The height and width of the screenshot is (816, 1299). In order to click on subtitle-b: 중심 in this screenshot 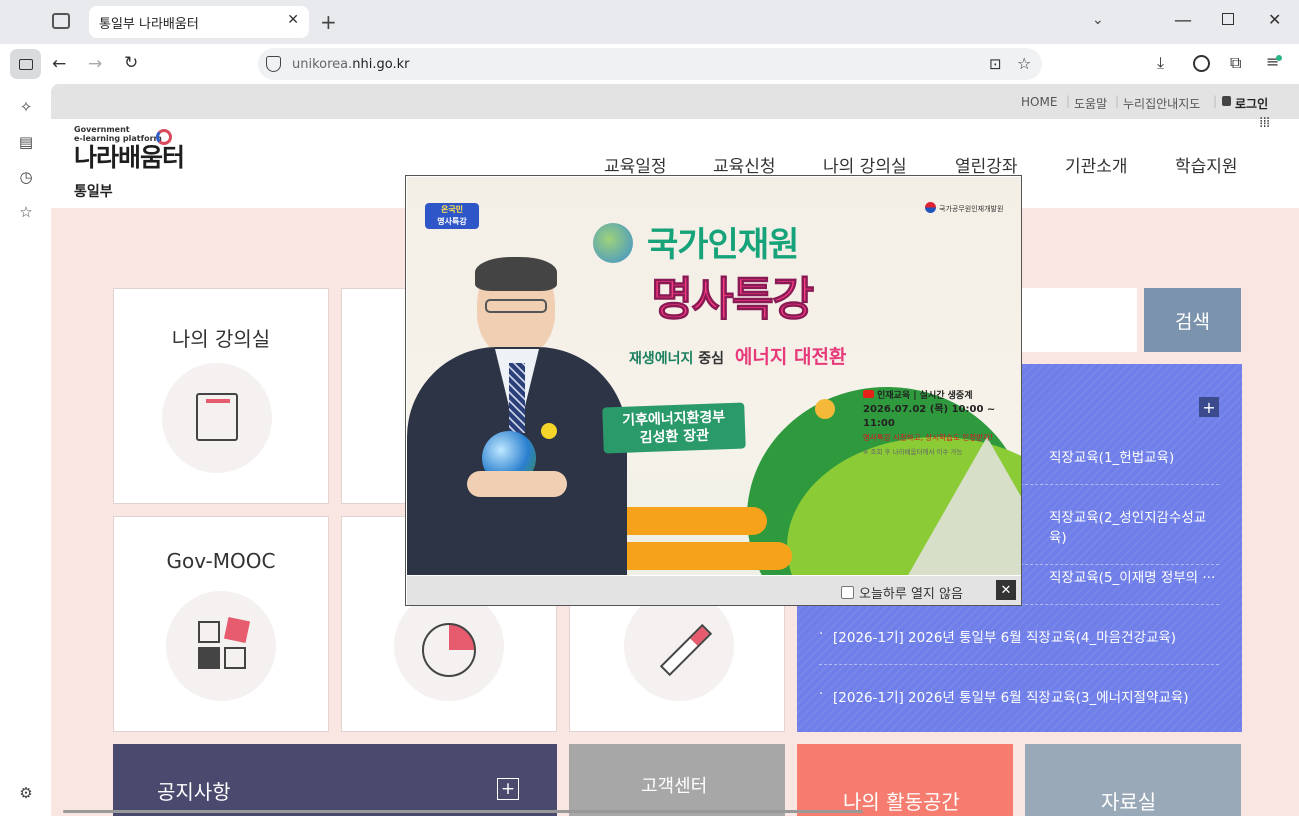, I will do `click(711, 359)`.